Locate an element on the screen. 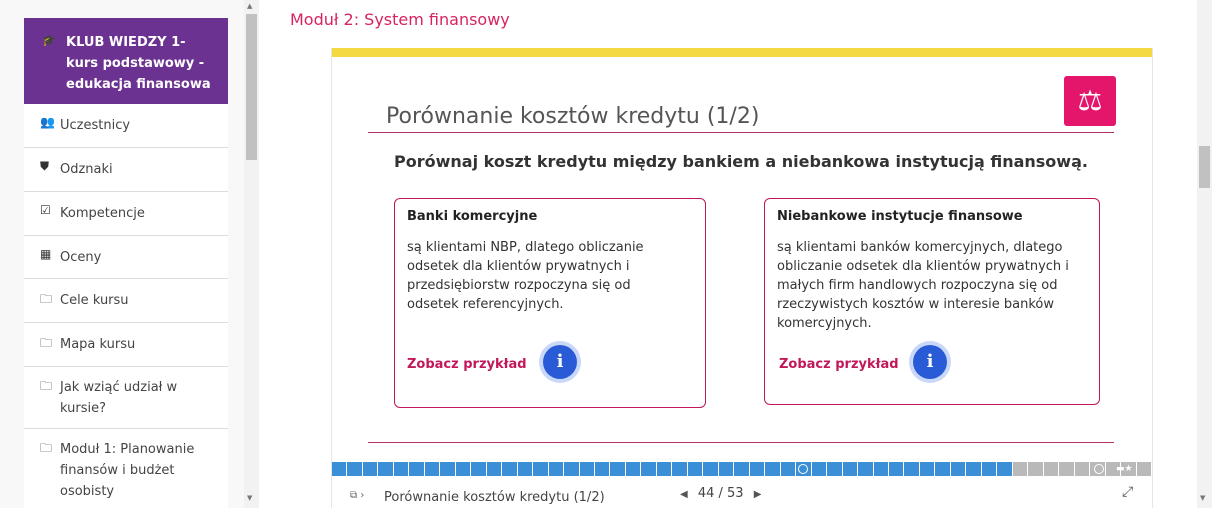  slide-counter: 44 / 53 is located at coordinates (720, 493).